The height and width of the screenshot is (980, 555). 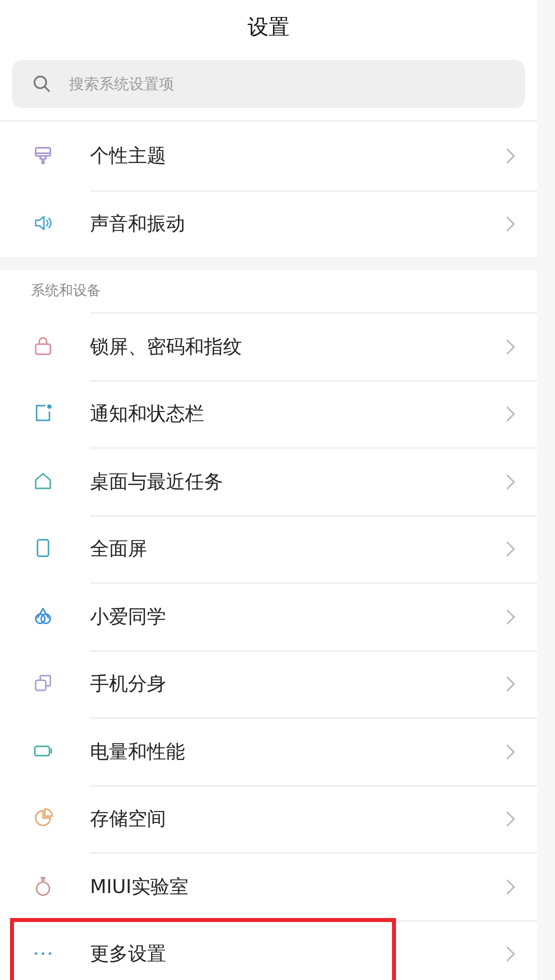 I want to click on settings-item: 电量和性能, so click(x=268, y=750).